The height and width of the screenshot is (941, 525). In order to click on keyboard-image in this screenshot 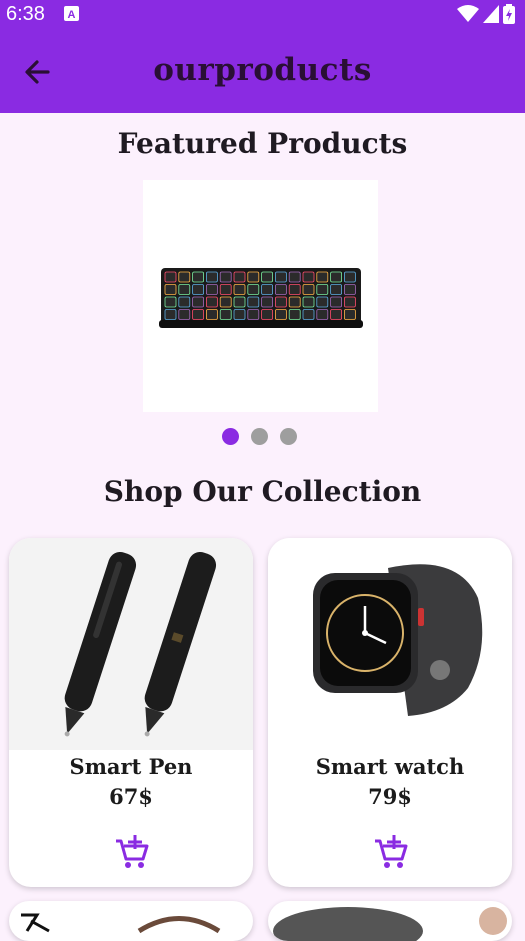, I will do `click(261, 298)`.